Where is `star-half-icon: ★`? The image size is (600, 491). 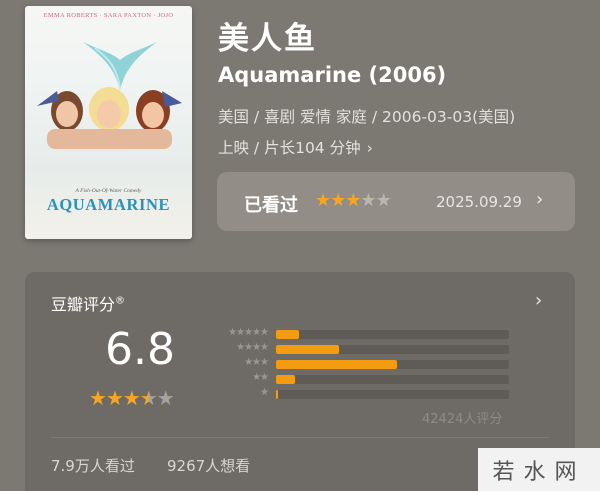
star-half-icon: ★ is located at coordinates (148, 398).